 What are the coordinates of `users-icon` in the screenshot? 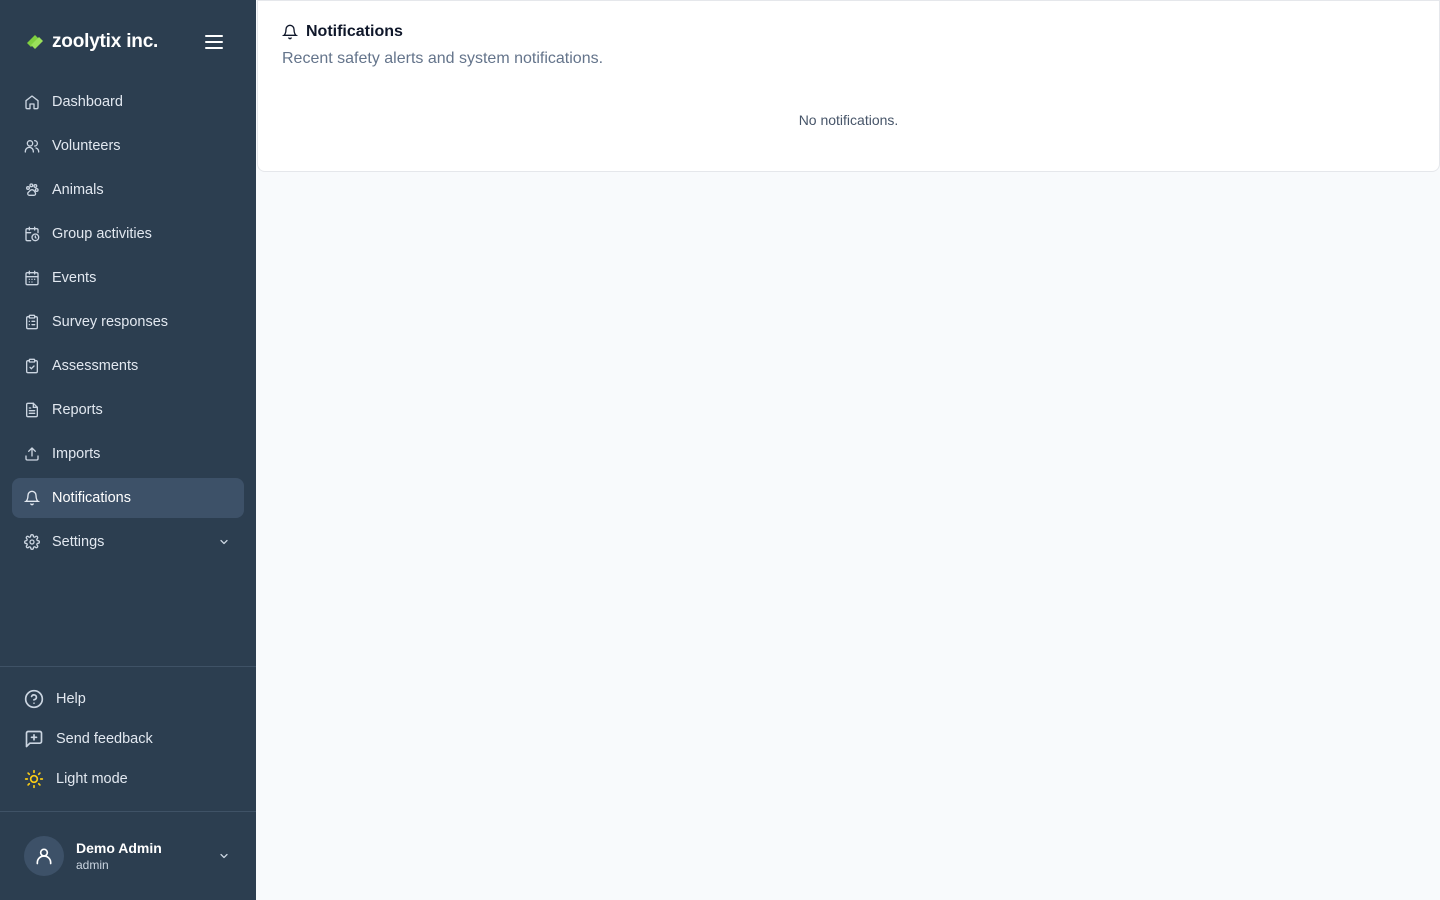 It's located at (32, 146).